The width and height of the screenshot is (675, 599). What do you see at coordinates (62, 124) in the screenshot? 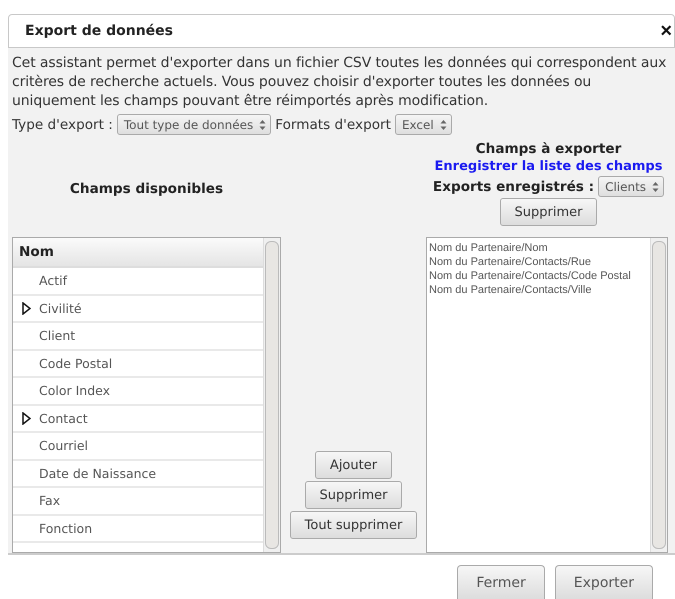
I see `export-type-label: Type d'export :` at bounding box center [62, 124].